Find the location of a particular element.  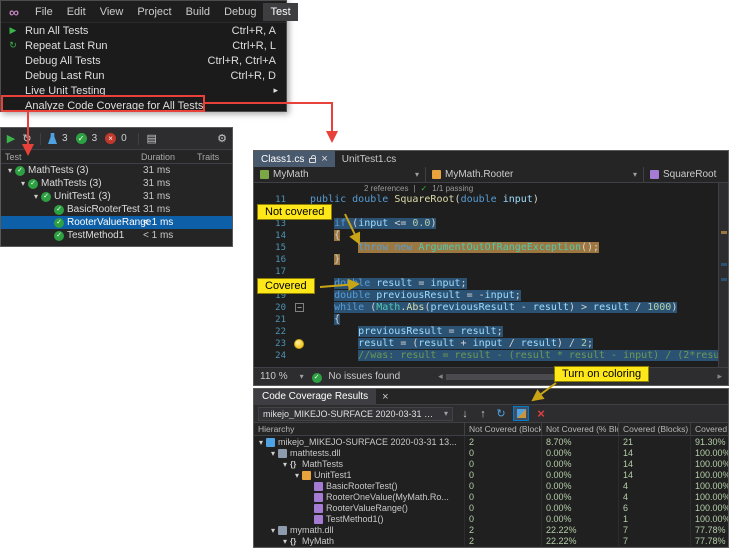

scroll-right-icon: ▸ is located at coordinates (719, 376).